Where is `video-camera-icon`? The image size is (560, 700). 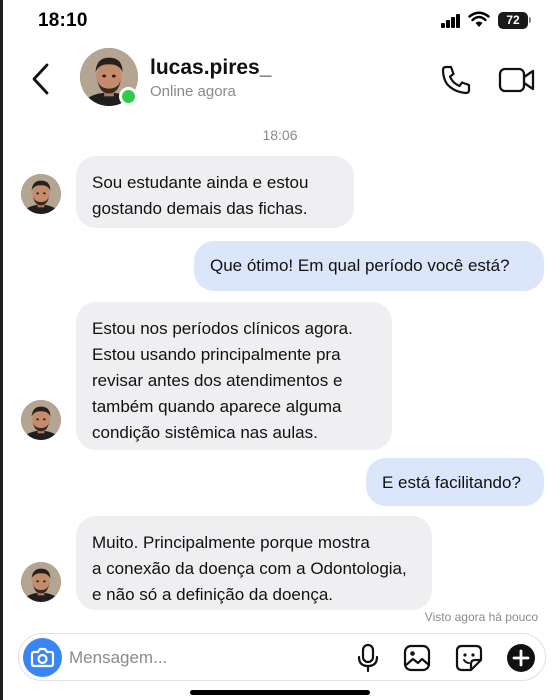
video-camera-icon is located at coordinates (517, 80).